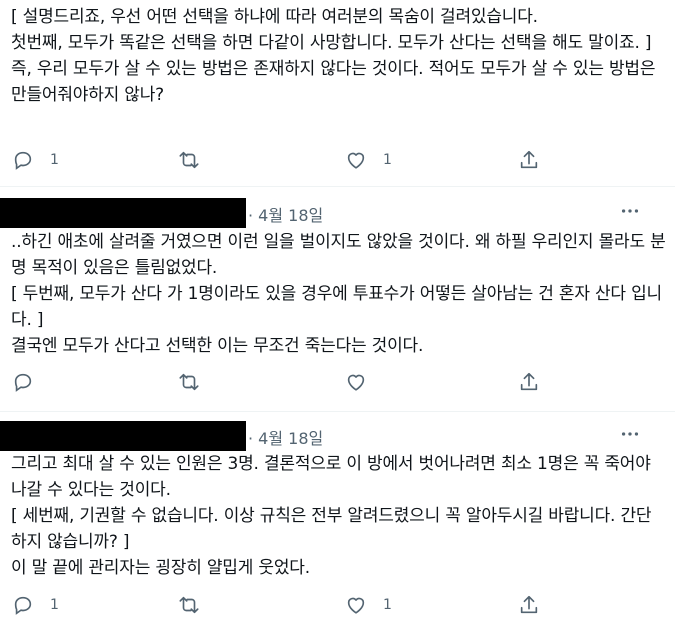  I want to click on reply-button, so click(31, 382).